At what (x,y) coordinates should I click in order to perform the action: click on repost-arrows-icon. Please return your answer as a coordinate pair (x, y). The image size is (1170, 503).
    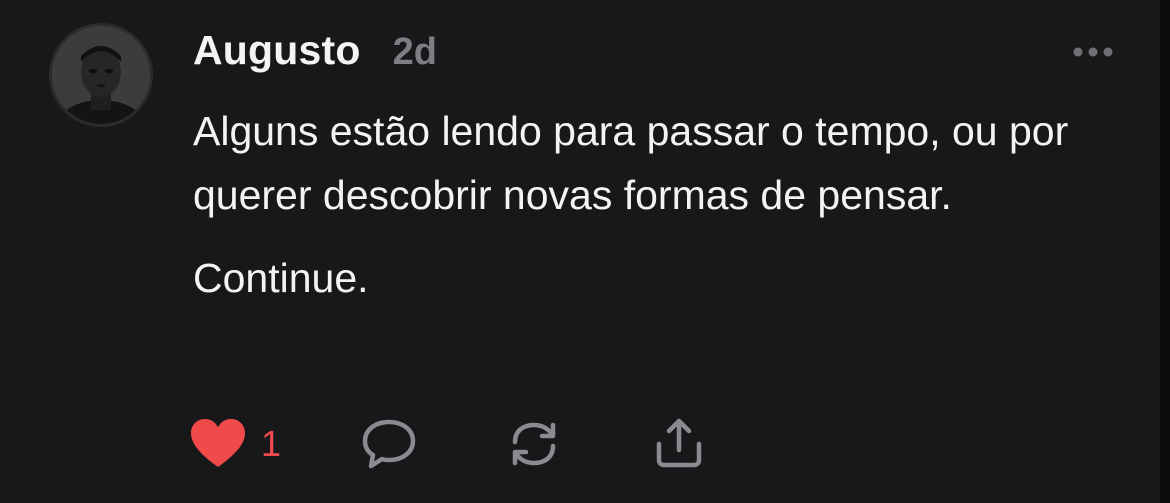
    Looking at the image, I should click on (534, 444).